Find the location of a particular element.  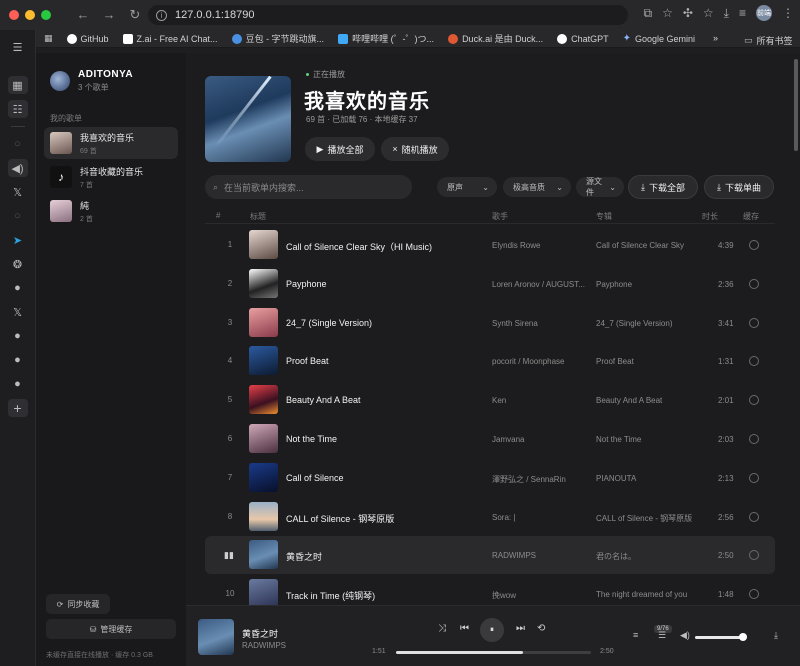

bookmark-github: GitHub is located at coordinates (87, 38).